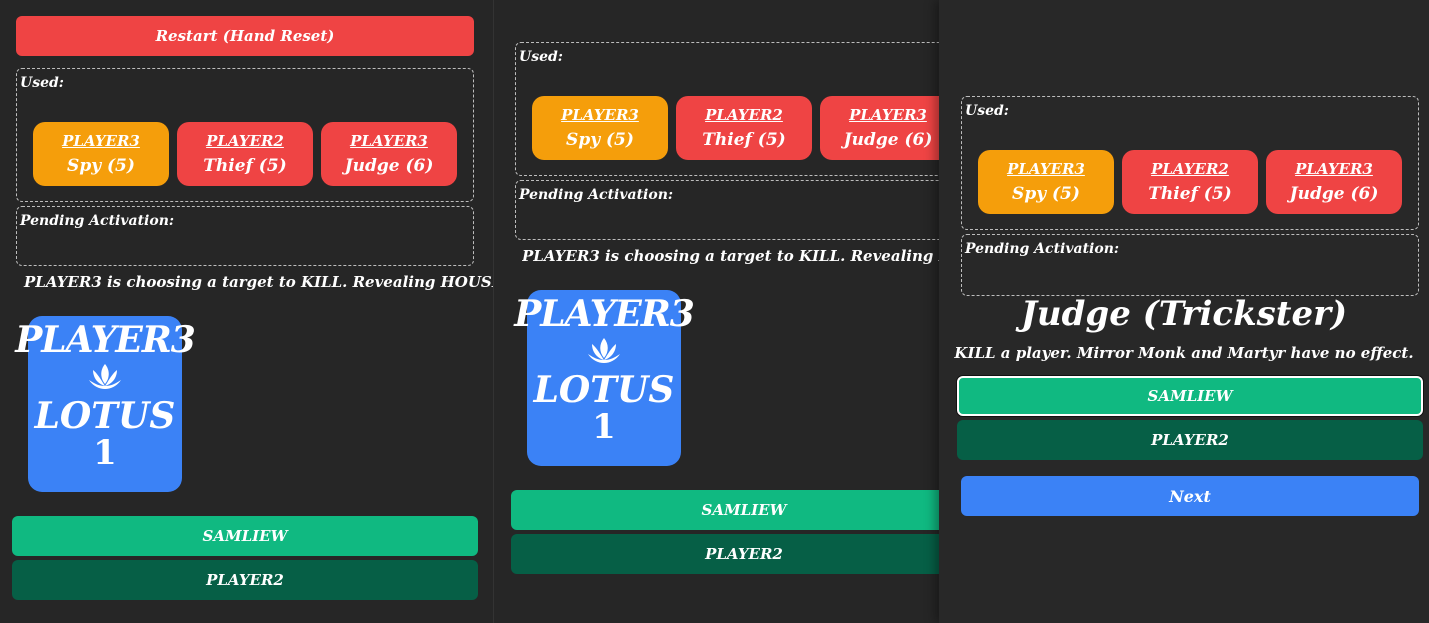  I want to click on restart-button: Restart (Hand Reset), so click(245, 36).